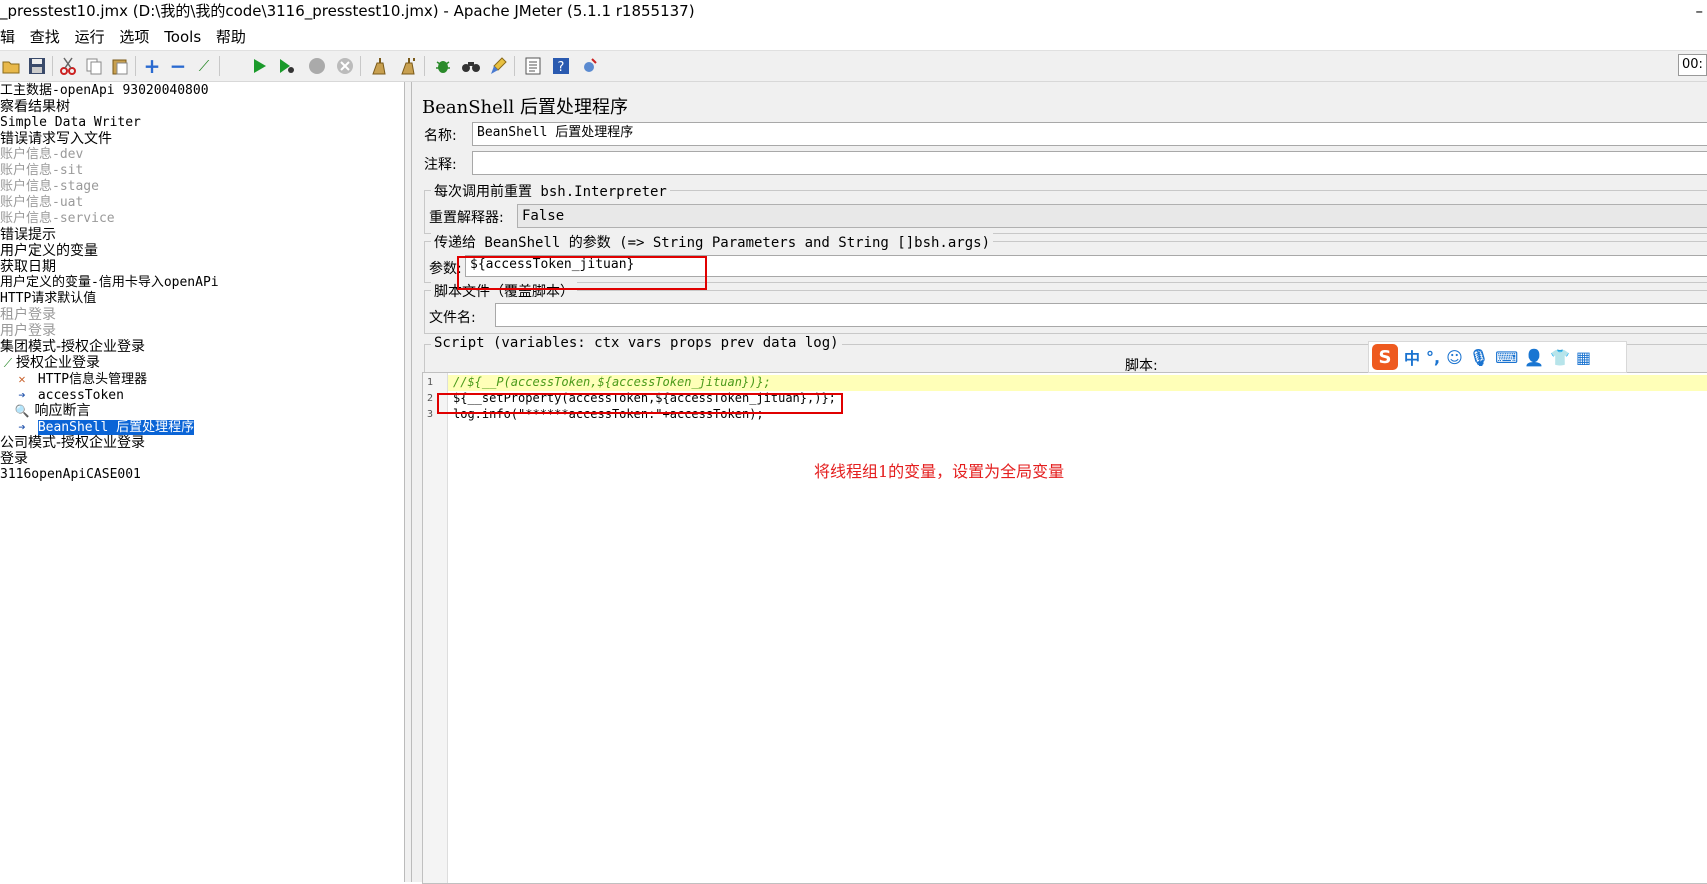  I want to click on tree-item: 登录, so click(14, 459).